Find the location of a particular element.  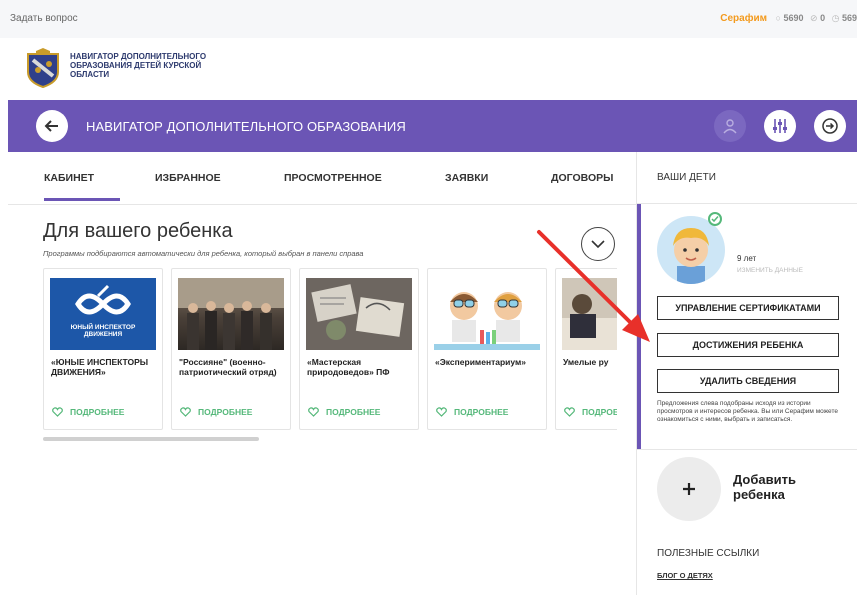

collapse-button is located at coordinates (598, 244).